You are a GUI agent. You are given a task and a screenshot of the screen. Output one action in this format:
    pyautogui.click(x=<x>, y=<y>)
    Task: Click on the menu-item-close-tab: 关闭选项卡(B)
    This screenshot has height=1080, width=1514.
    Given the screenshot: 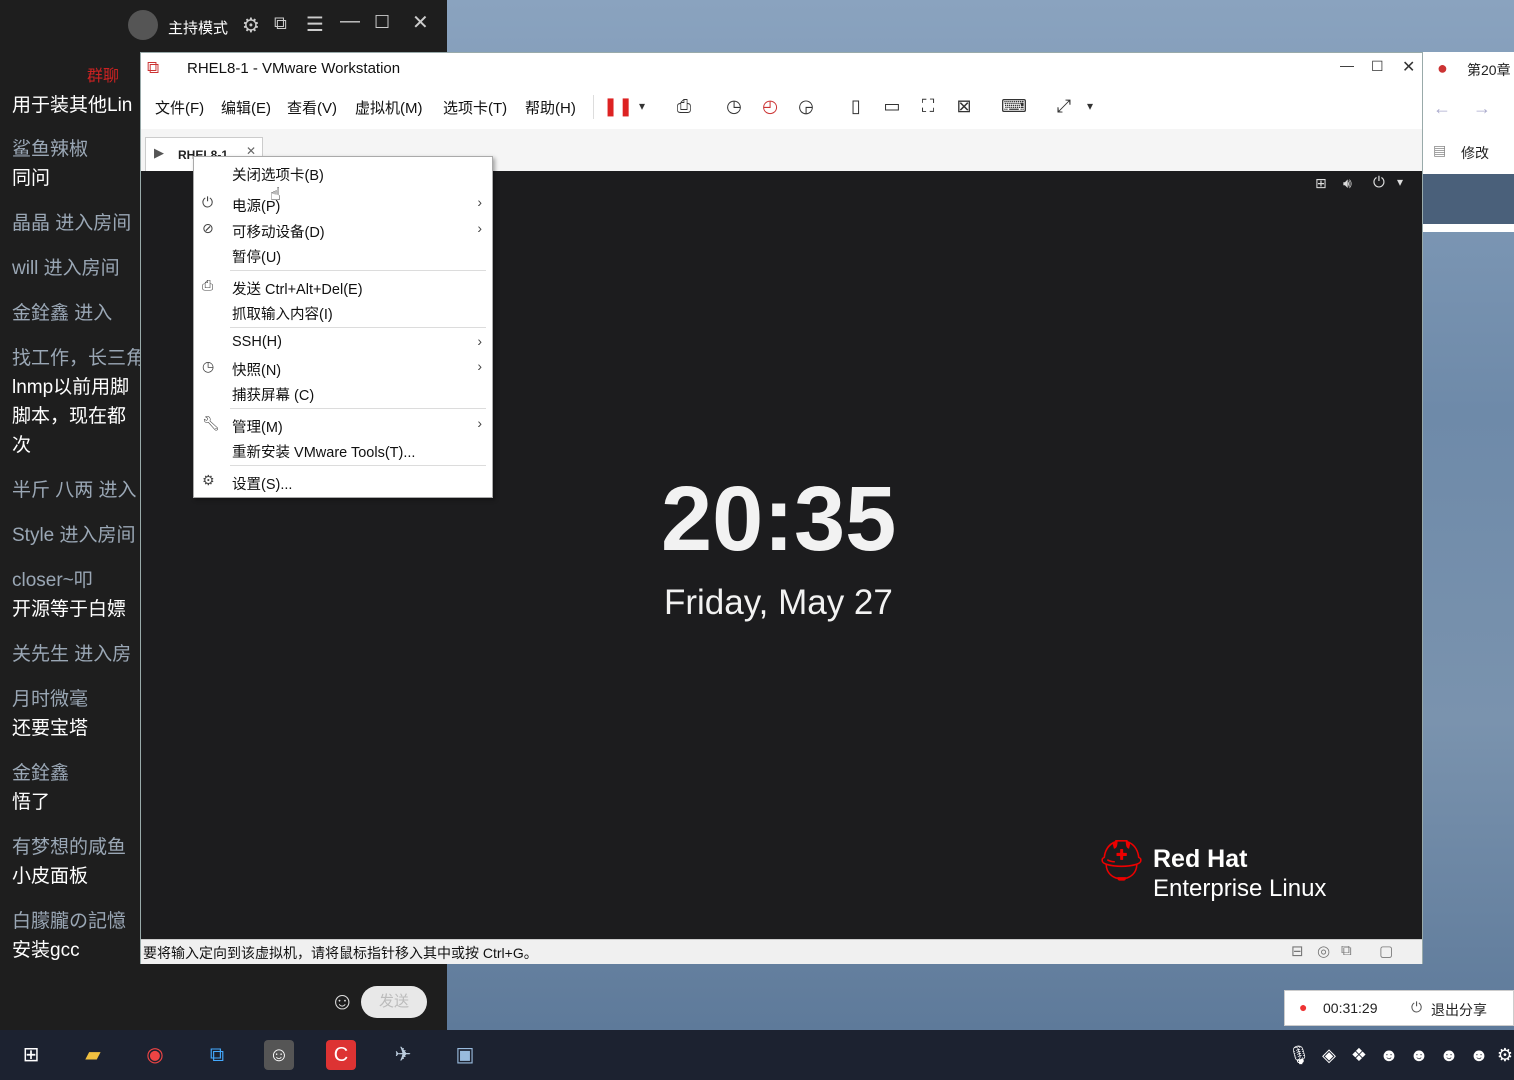 What is the action you would take?
    pyautogui.click(x=278, y=174)
    